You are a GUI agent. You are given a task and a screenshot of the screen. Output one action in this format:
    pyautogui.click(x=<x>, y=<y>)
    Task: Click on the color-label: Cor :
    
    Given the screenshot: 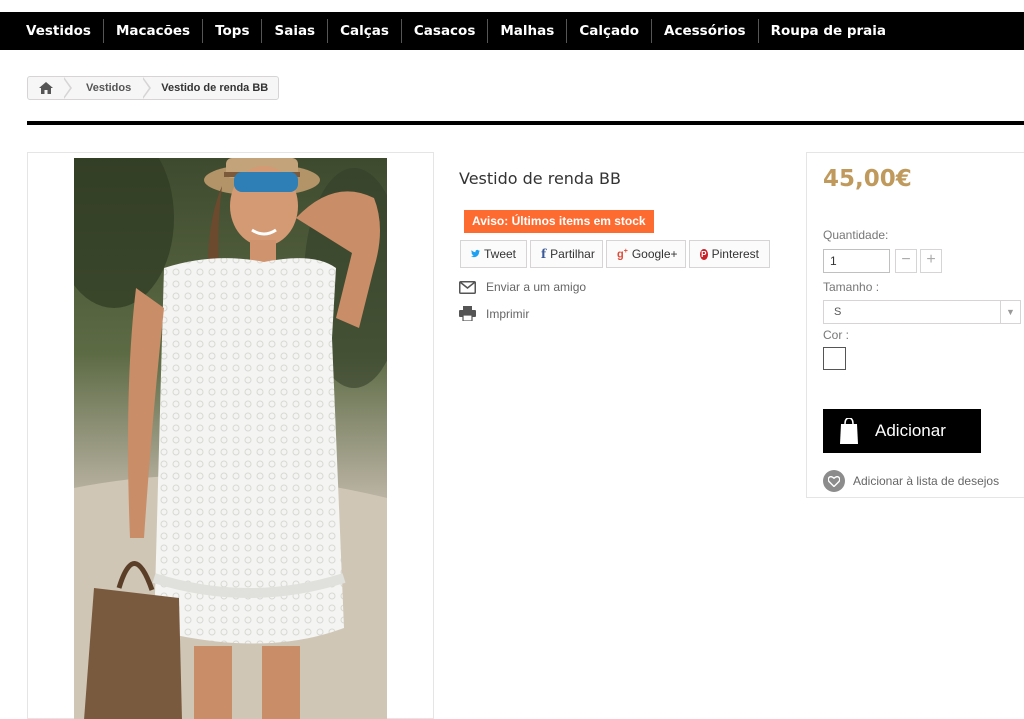 What is the action you would take?
    pyautogui.click(x=836, y=335)
    